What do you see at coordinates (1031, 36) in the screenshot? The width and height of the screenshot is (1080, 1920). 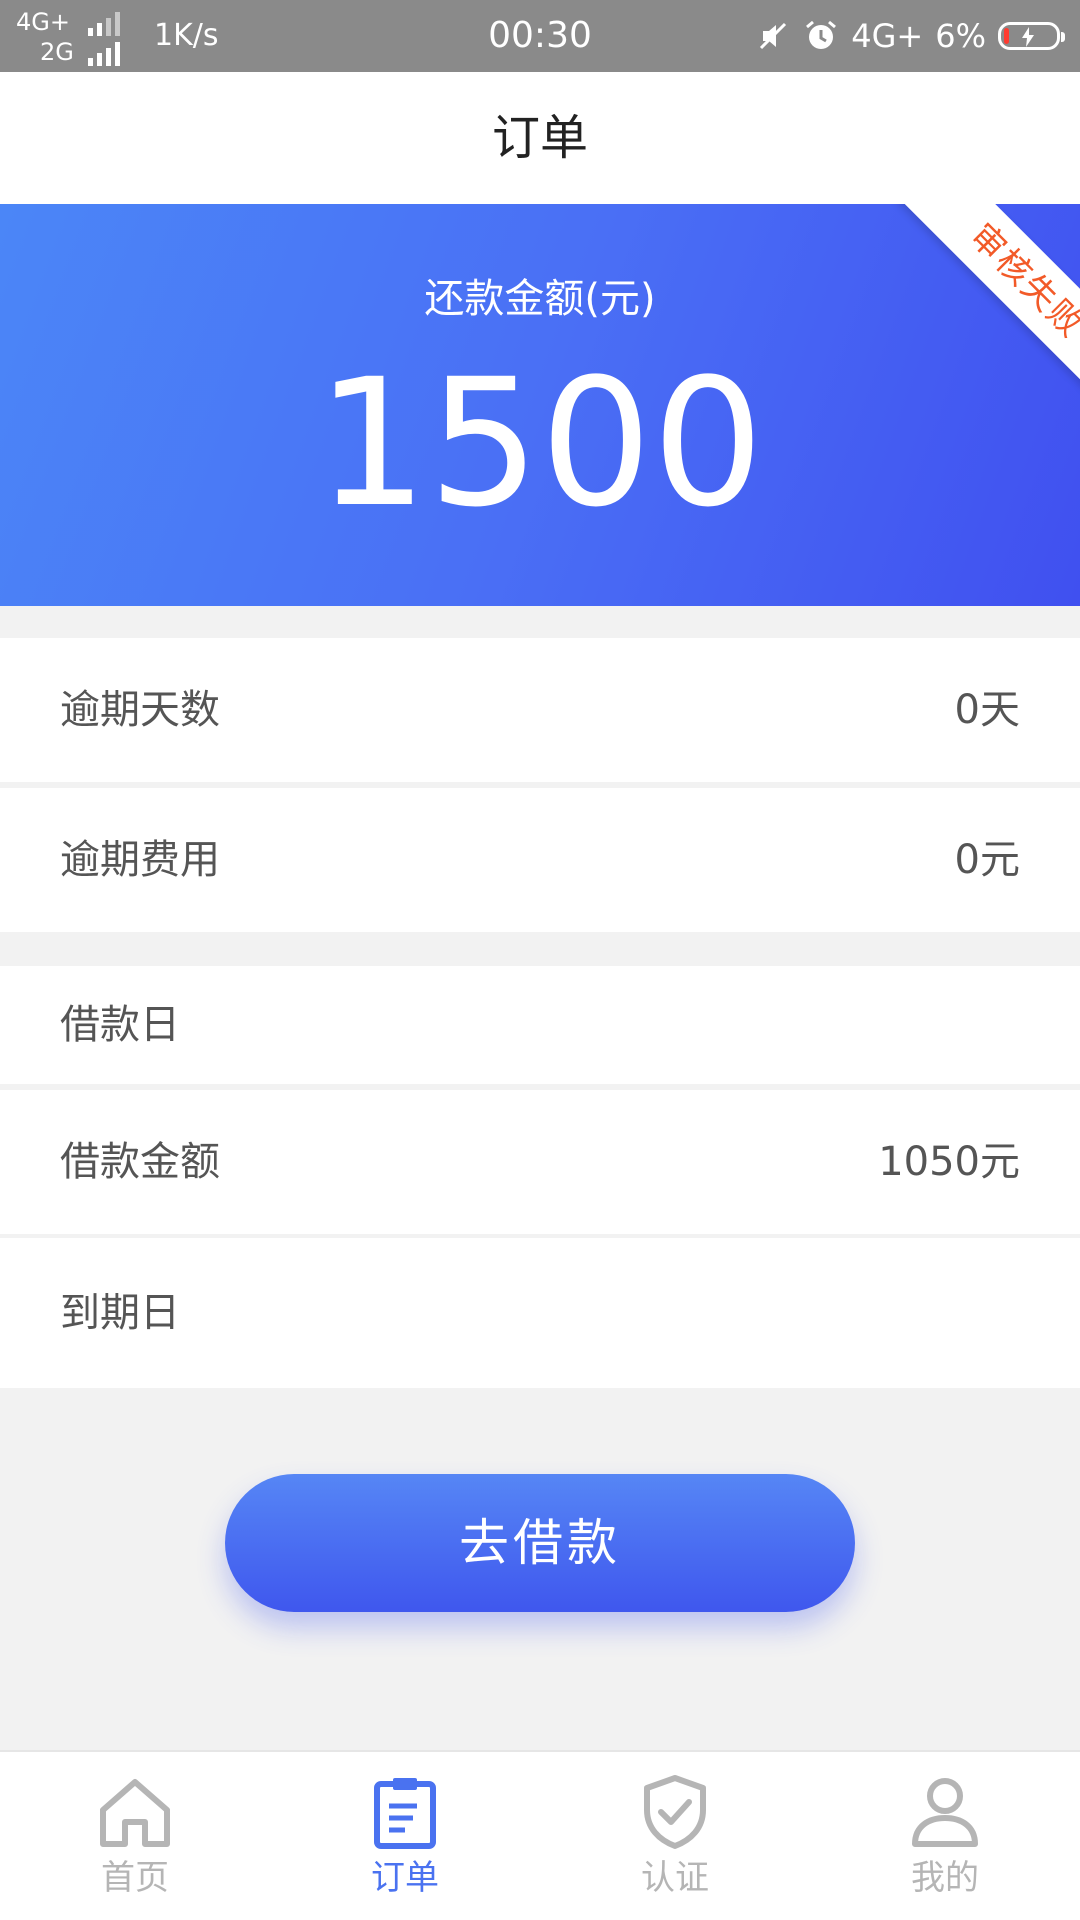 I see `battery-charging-icon` at bounding box center [1031, 36].